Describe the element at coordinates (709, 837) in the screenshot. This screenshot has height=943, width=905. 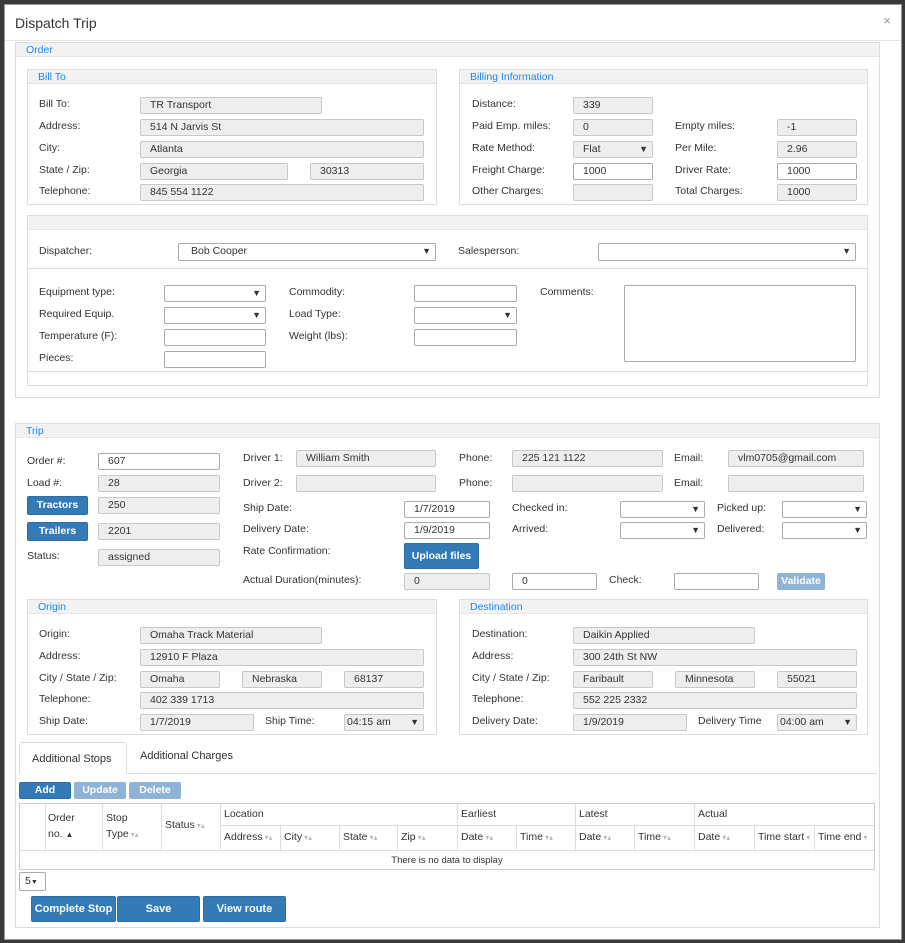
I see `col-actual-date-label: Date` at that location.